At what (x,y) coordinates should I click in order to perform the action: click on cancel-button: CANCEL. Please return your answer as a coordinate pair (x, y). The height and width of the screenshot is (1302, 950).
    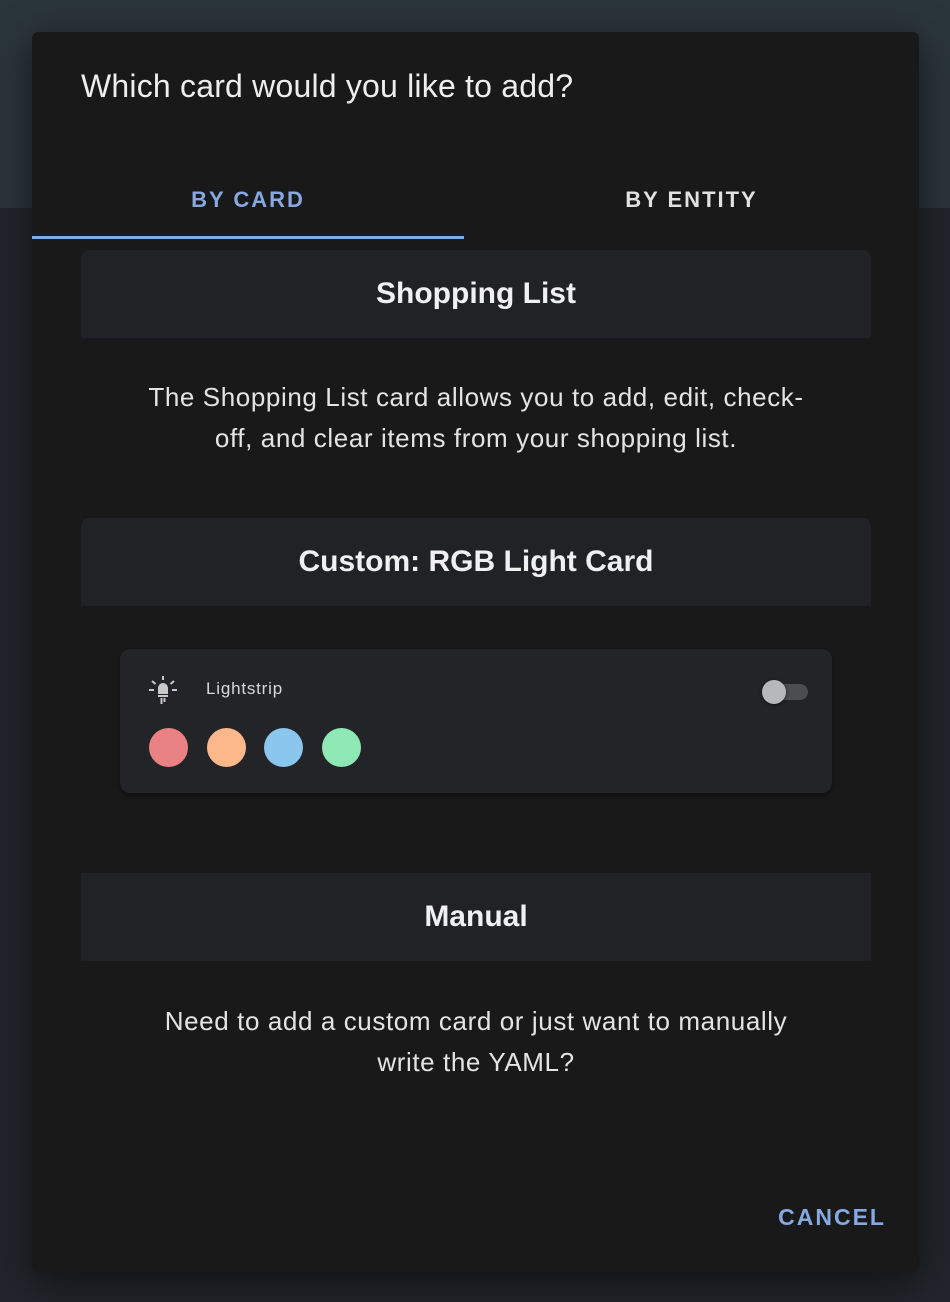
    Looking at the image, I should click on (832, 1217).